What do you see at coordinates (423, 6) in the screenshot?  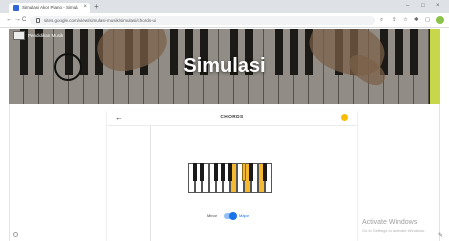 I see `maximize-button: □` at bounding box center [423, 6].